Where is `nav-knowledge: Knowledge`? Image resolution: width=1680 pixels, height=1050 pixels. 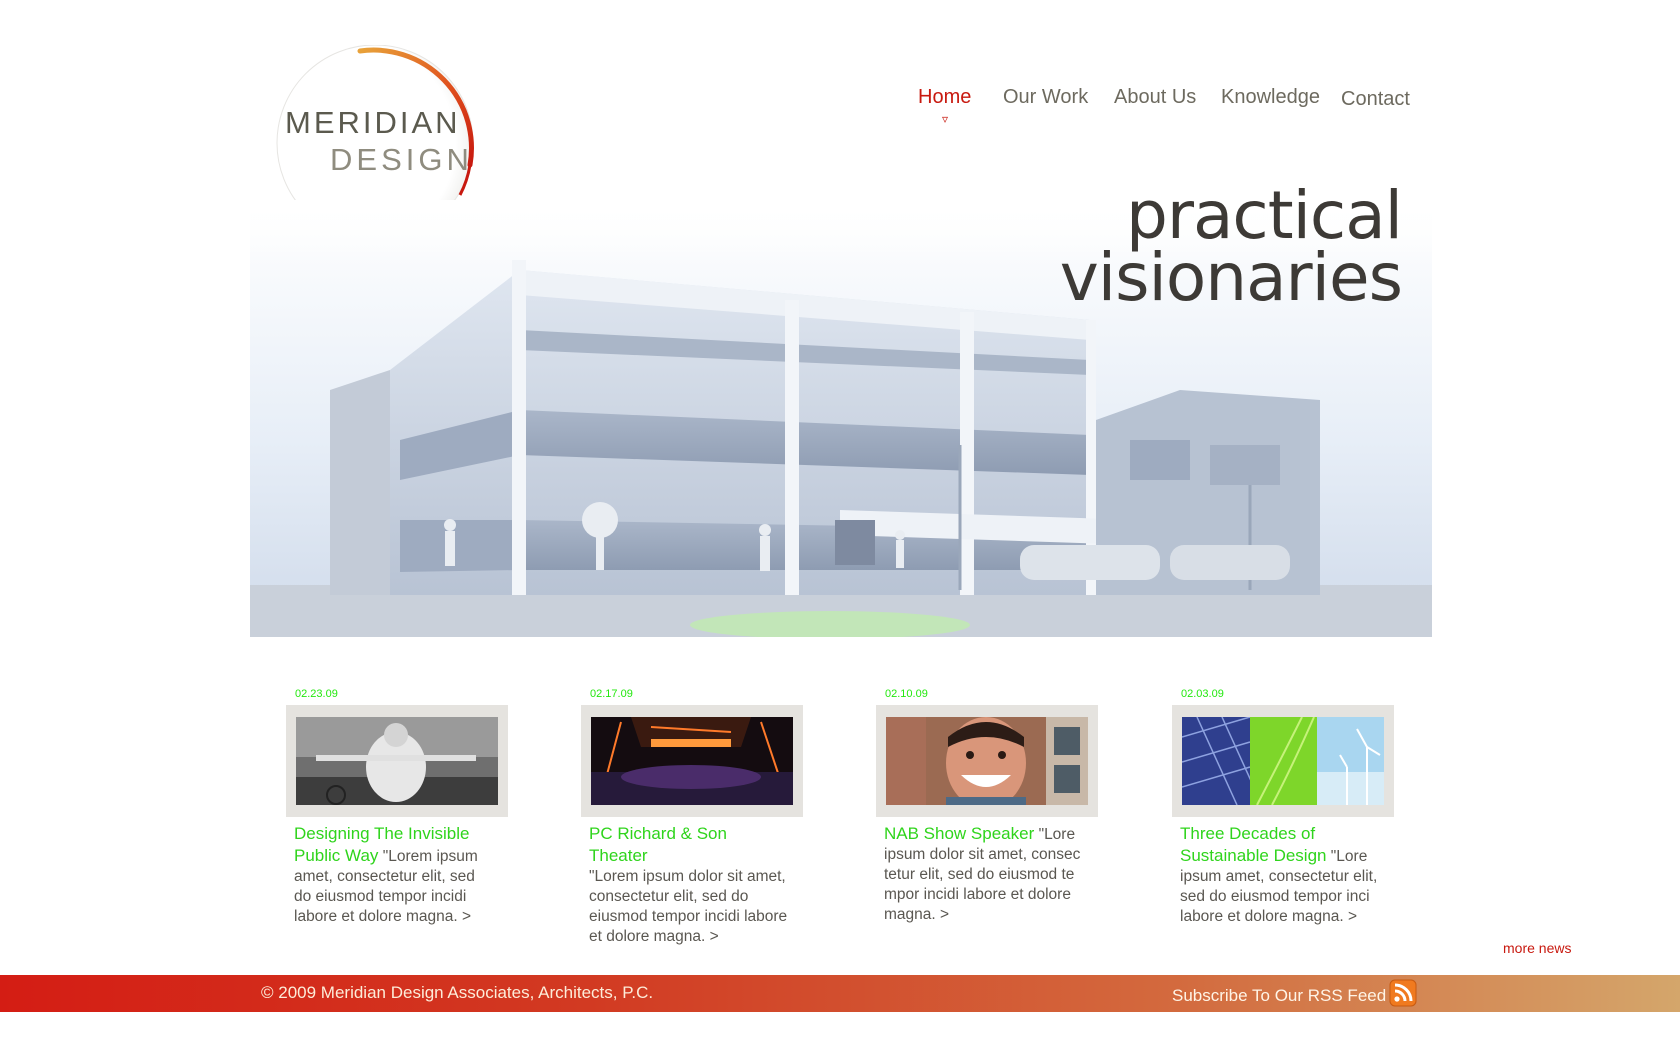 nav-knowledge: Knowledge is located at coordinates (1270, 97).